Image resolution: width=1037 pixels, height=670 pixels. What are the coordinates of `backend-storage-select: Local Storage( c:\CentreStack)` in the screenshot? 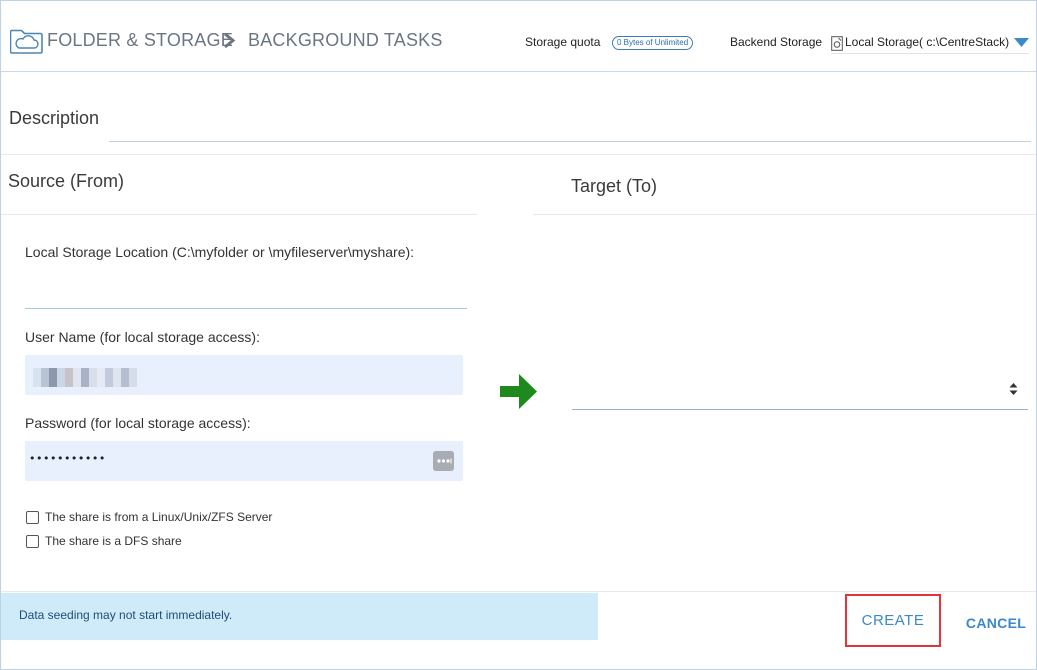 It's located at (927, 42).